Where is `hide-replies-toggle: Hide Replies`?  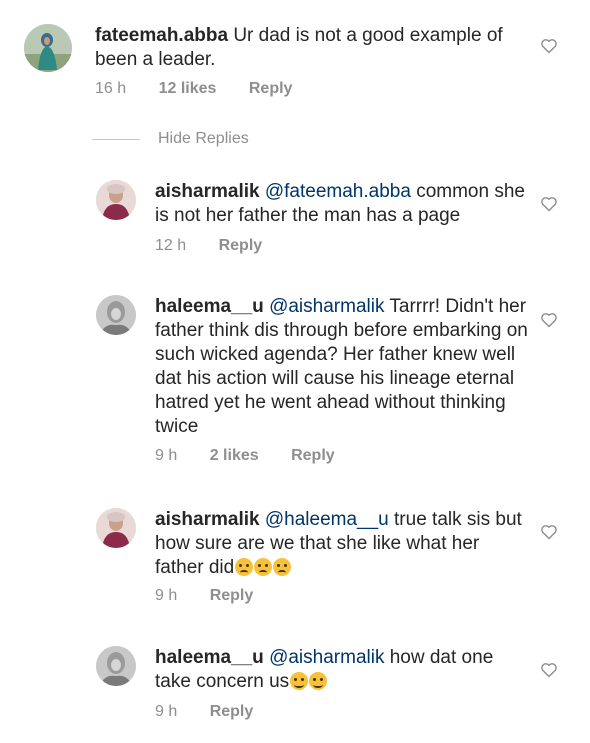
hide-replies-toggle: Hide Replies is located at coordinates (170, 139).